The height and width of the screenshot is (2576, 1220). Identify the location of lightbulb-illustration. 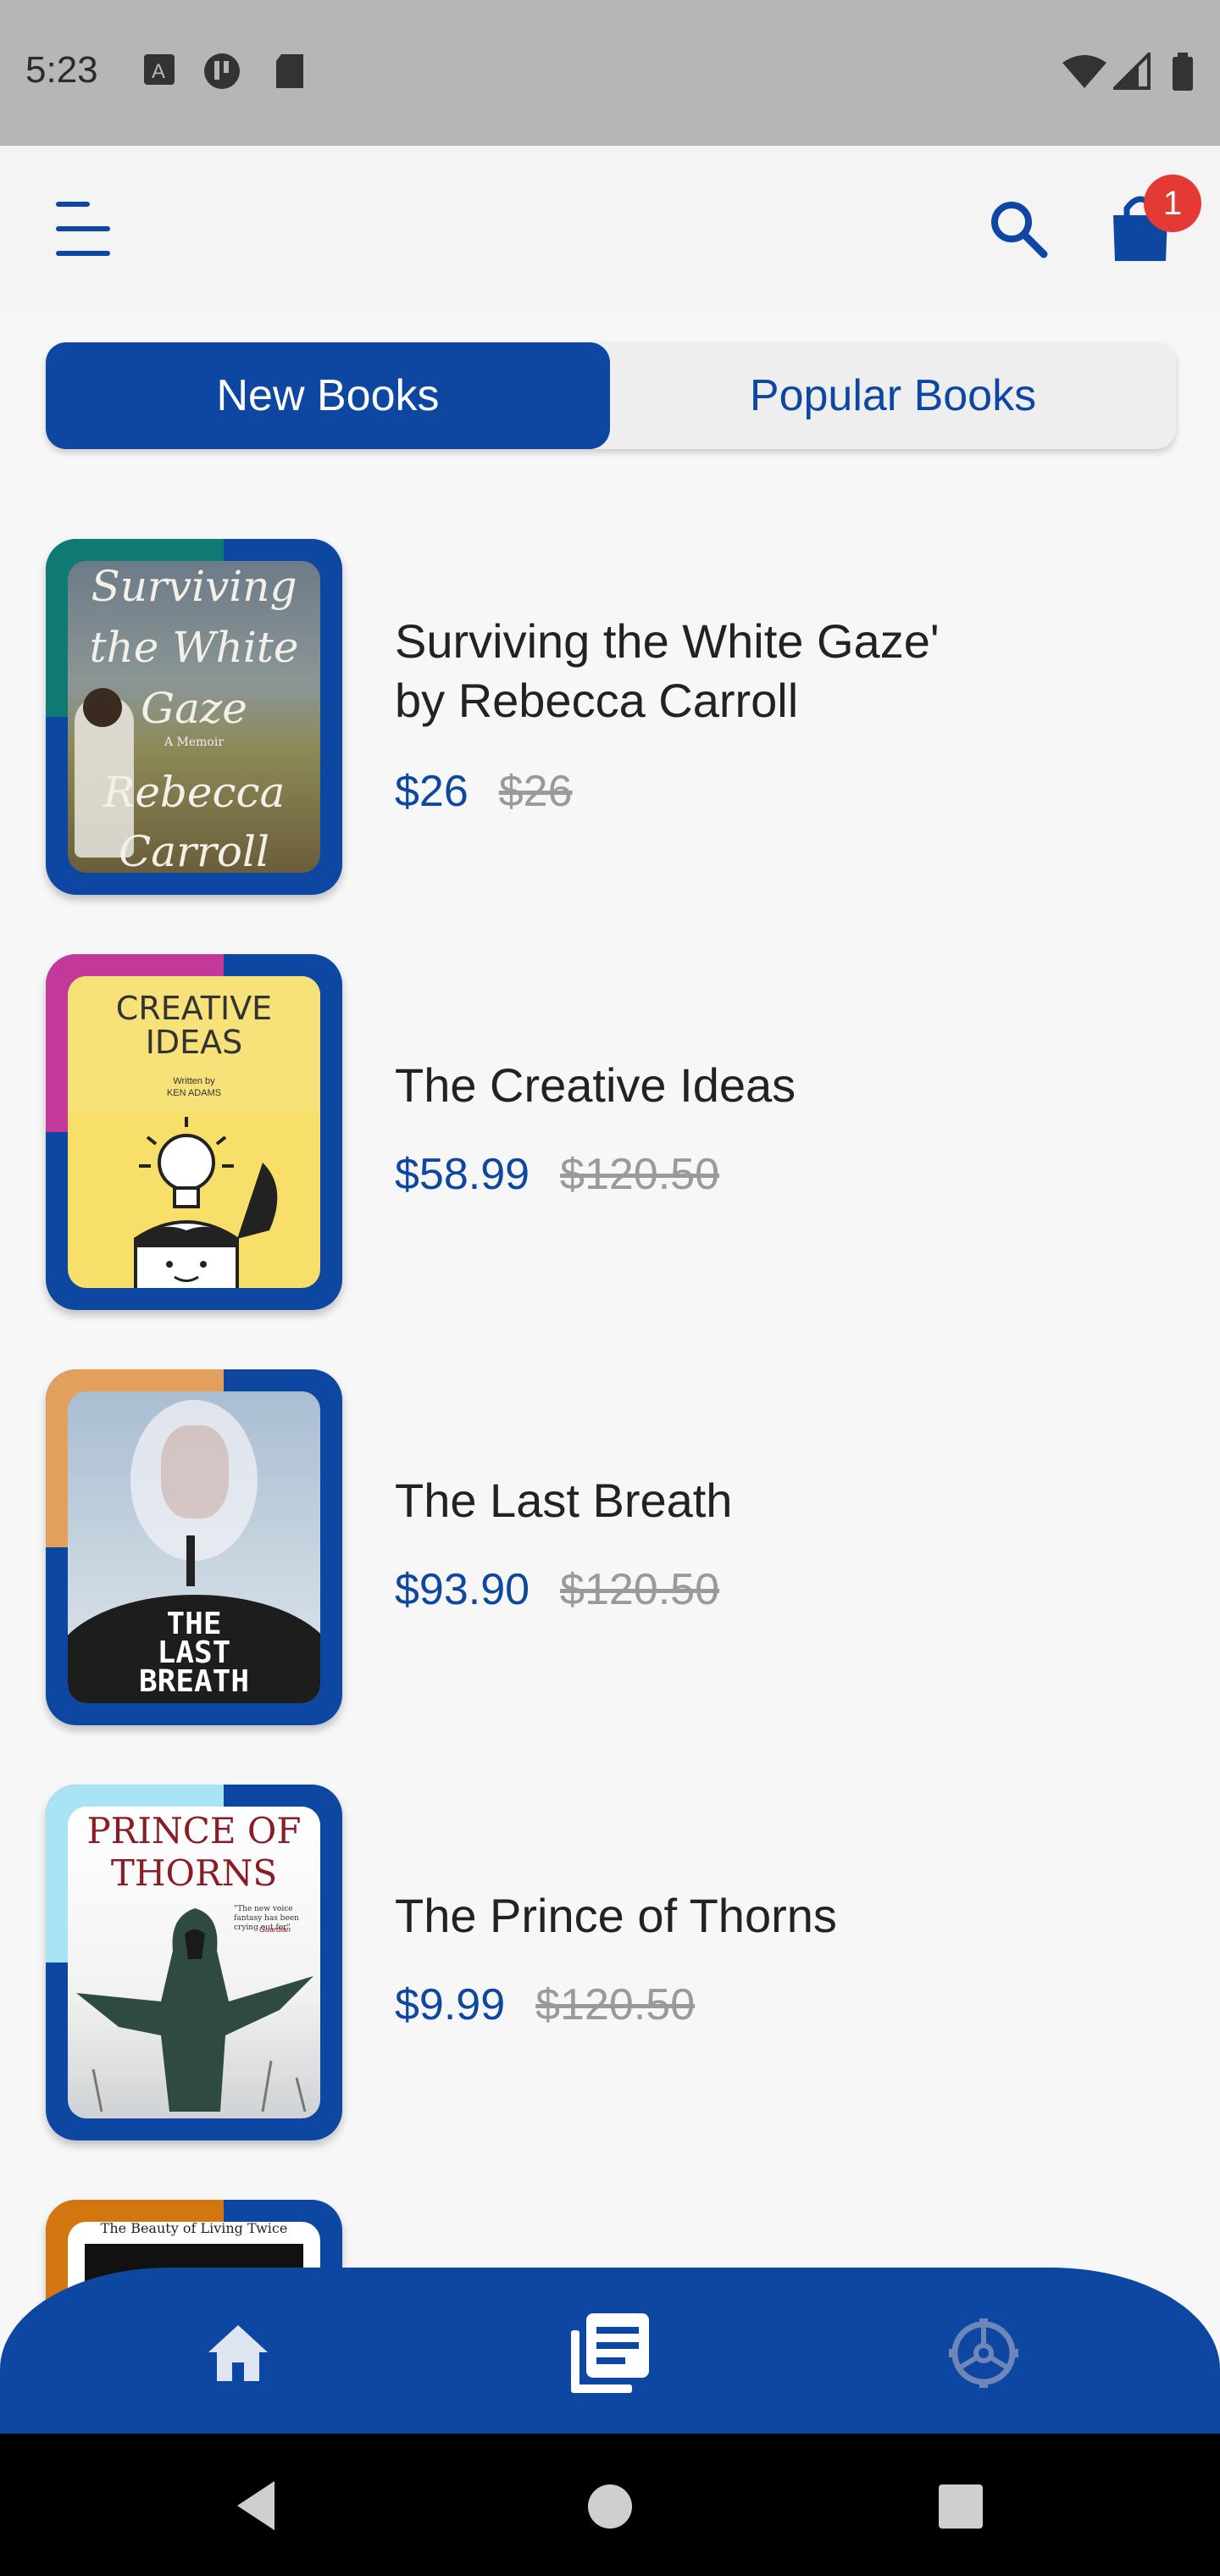
(206, 1202).